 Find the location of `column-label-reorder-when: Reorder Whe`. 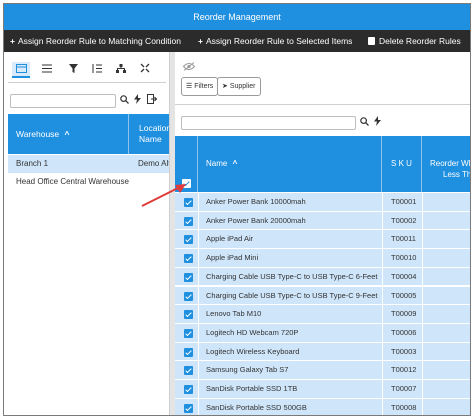

column-label-reorder-when: Reorder Whe is located at coordinates (450, 163).